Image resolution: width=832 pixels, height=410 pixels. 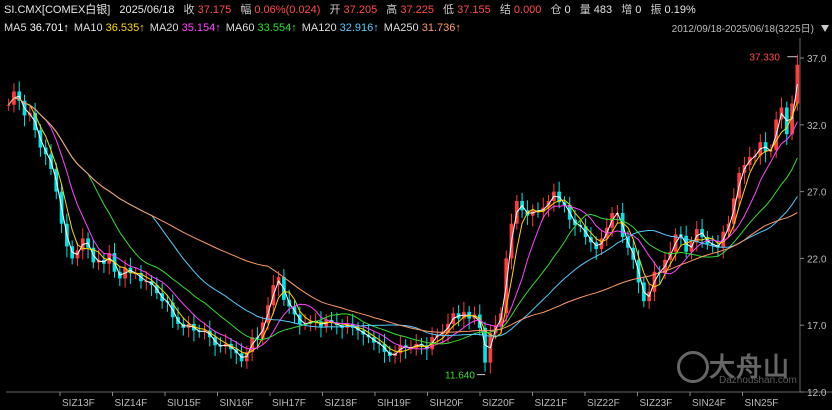 What do you see at coordinates (556, 10) in the screenshot?
I see `oi-label: 仓` at bounding box center [556, 10].